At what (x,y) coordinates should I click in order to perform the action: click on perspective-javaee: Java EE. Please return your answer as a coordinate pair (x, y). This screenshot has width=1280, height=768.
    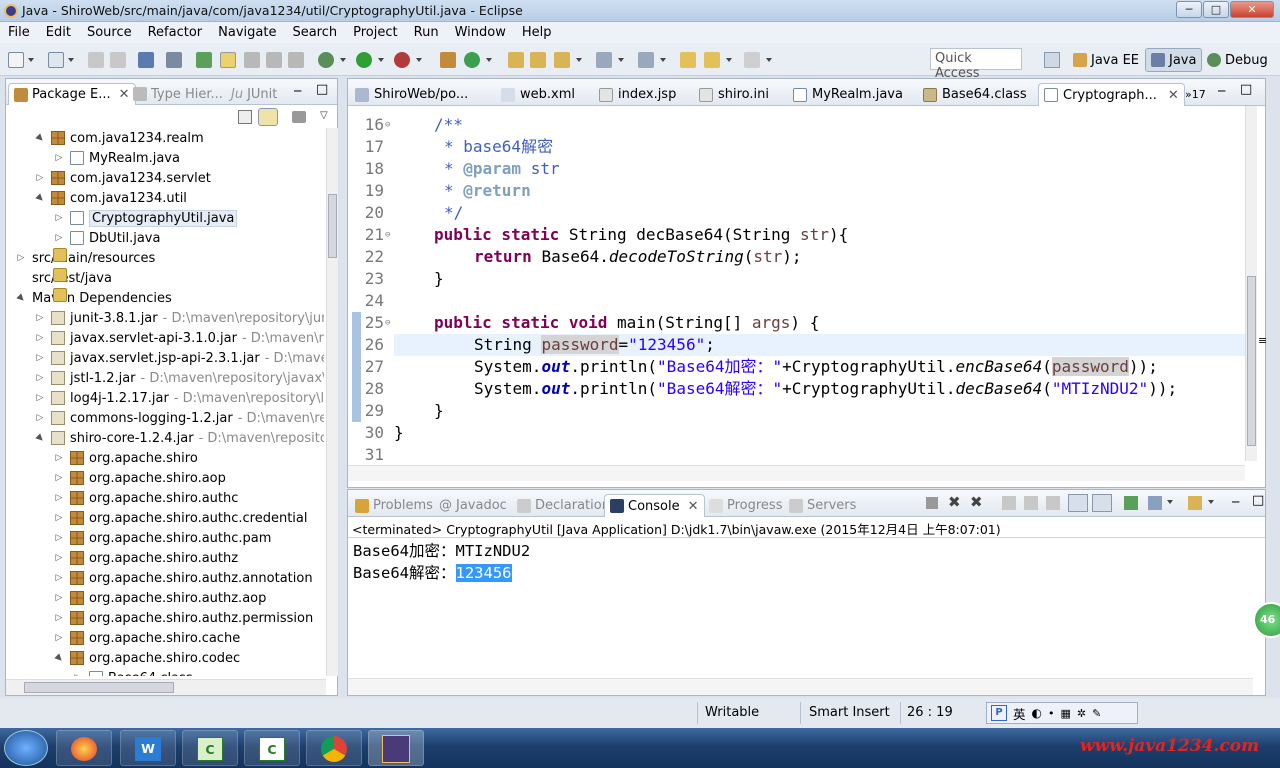
    Looking at the image, I should click on (1106, 60).